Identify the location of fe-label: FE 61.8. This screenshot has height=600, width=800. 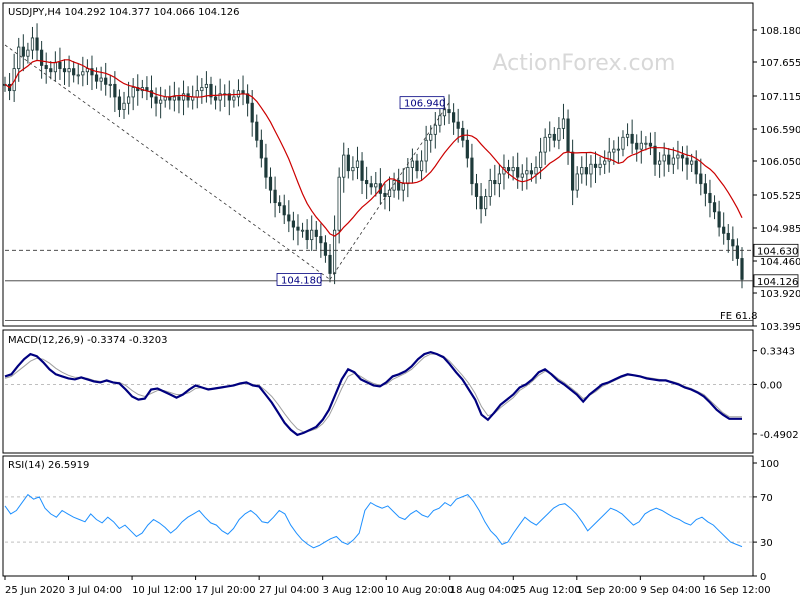
(739, 316).